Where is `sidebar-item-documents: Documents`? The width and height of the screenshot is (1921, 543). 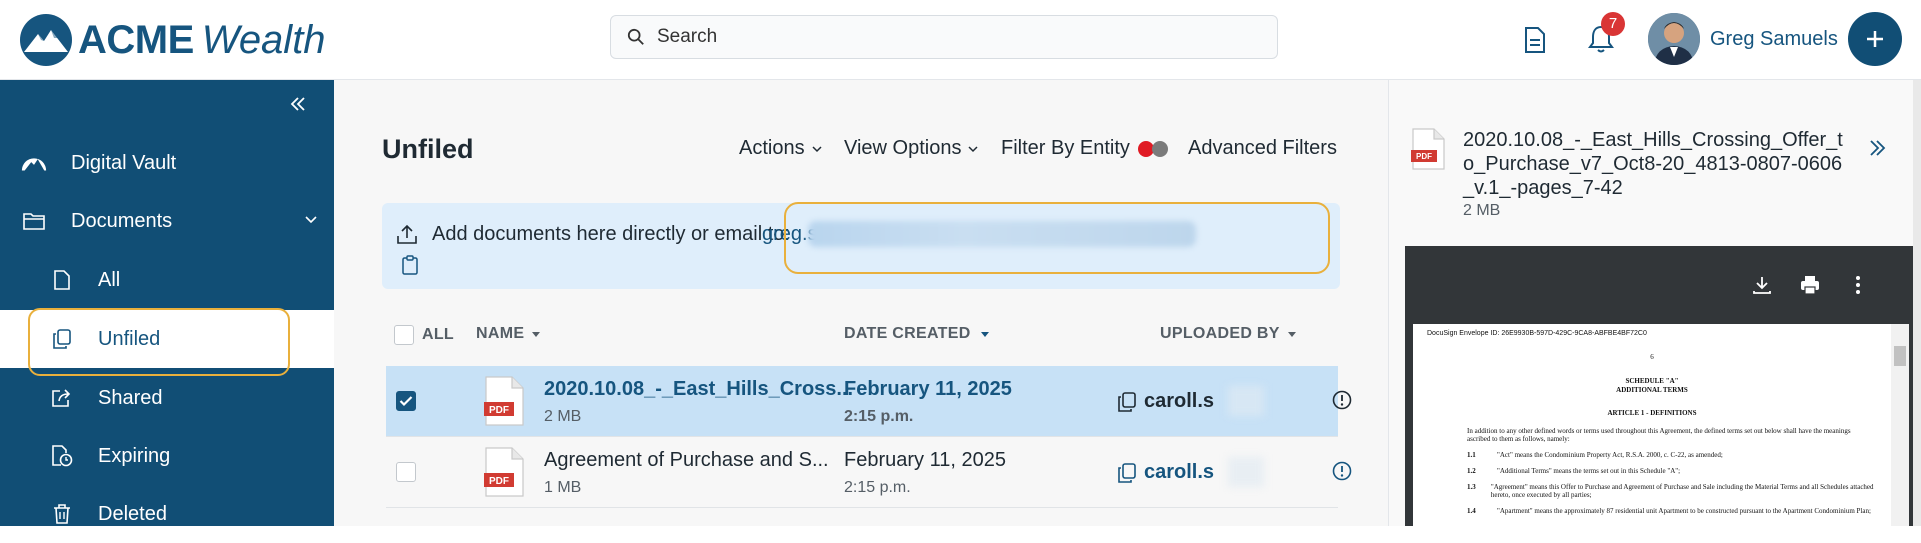
sidebar-item-documents: Documents is located at coordinates (167, 221).